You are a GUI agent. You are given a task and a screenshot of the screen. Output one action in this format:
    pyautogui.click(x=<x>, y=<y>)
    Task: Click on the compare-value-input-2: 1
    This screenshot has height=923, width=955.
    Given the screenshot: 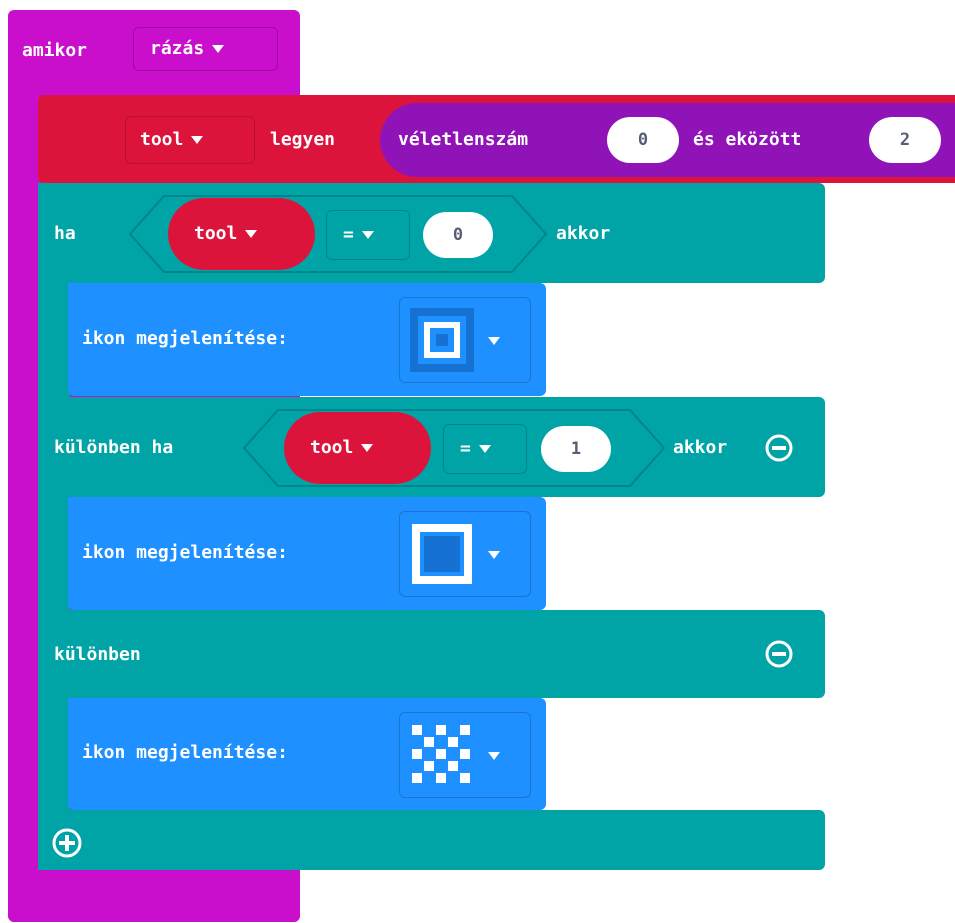 What is the action you would take?
    pyautogui.click(x=576, y=449)
    